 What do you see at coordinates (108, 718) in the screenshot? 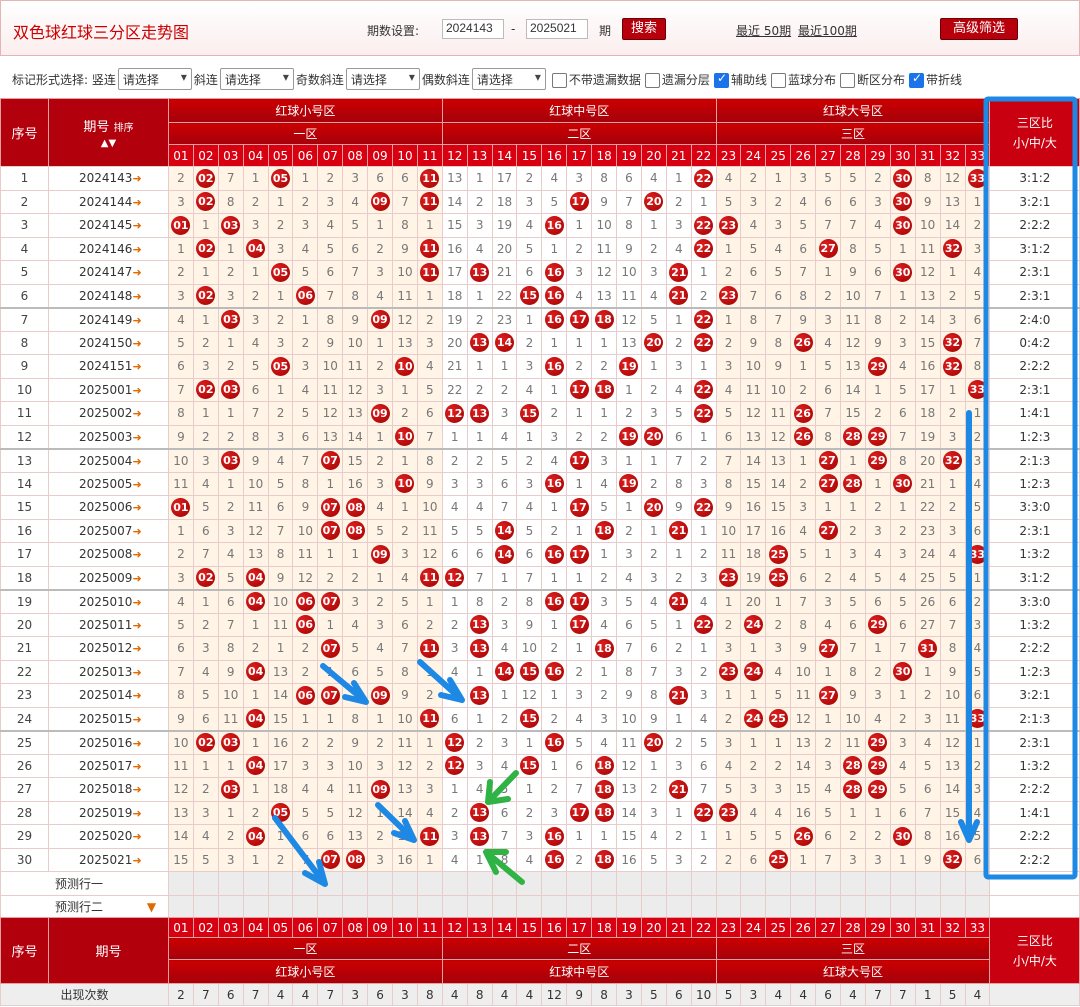
I see `row-issue: 2025015➜` at bounding box center [108, 718].